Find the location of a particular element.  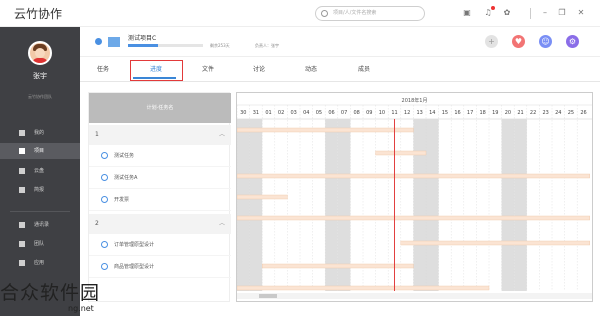

tab-bar: 任务 进度 文件 讨论 动态 成员 is located at coordinates (340, 69).